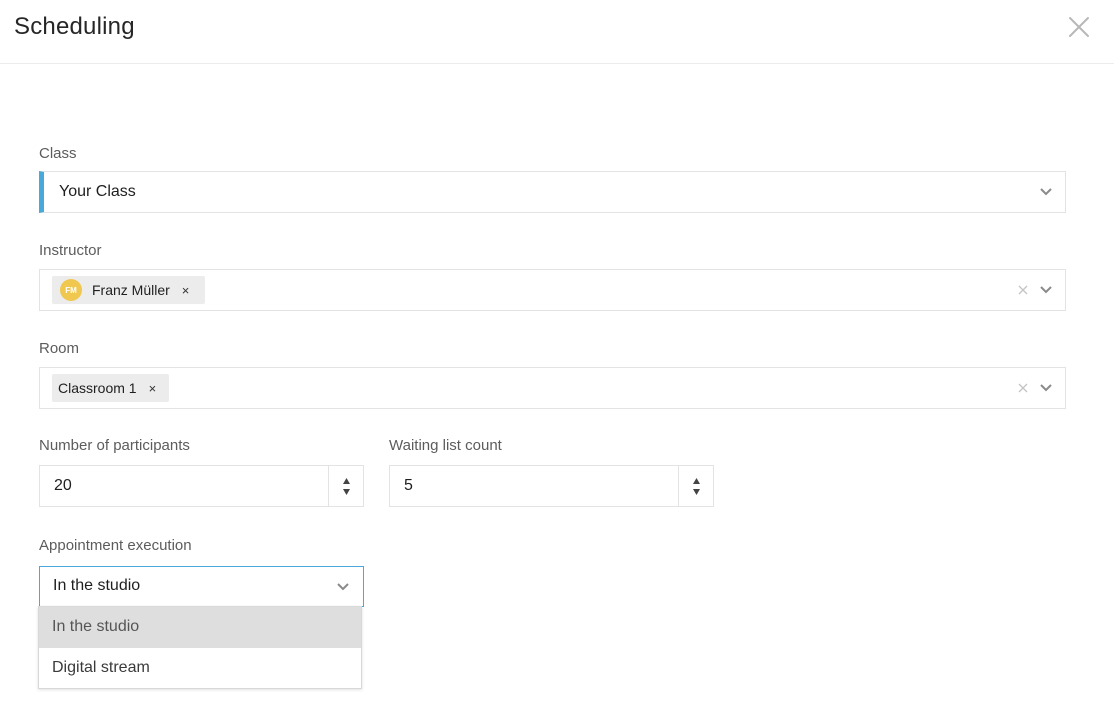  What do you see at coordinates (115, 545) in the screenshot?
I see `appointment-execution-label: Appointment execution` at bounding box center [115, 545].